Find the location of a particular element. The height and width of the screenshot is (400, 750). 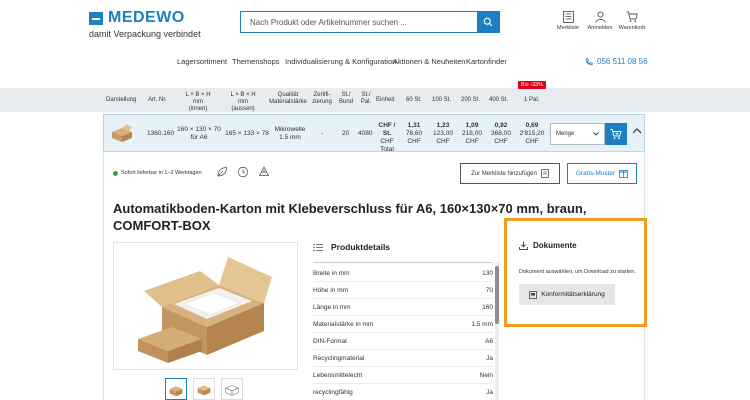

conformity-declaration-button: Konformitätserklärung is located at coordinates (567, 294).